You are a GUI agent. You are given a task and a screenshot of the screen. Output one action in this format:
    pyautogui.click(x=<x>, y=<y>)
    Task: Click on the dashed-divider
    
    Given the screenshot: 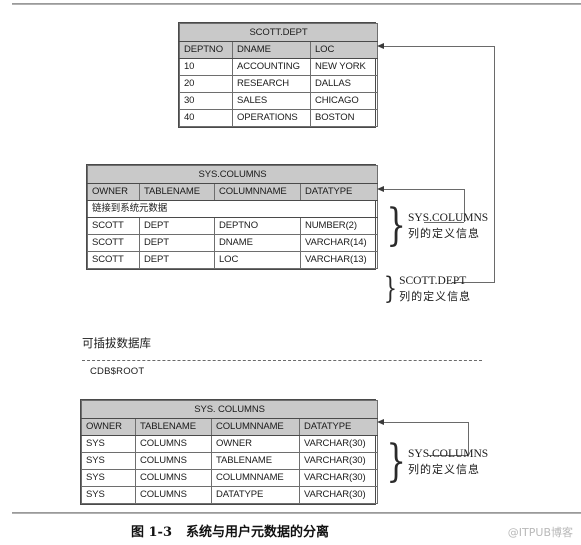 What is the action you would take?
    pyautogui.click(x=282, y=360)
    